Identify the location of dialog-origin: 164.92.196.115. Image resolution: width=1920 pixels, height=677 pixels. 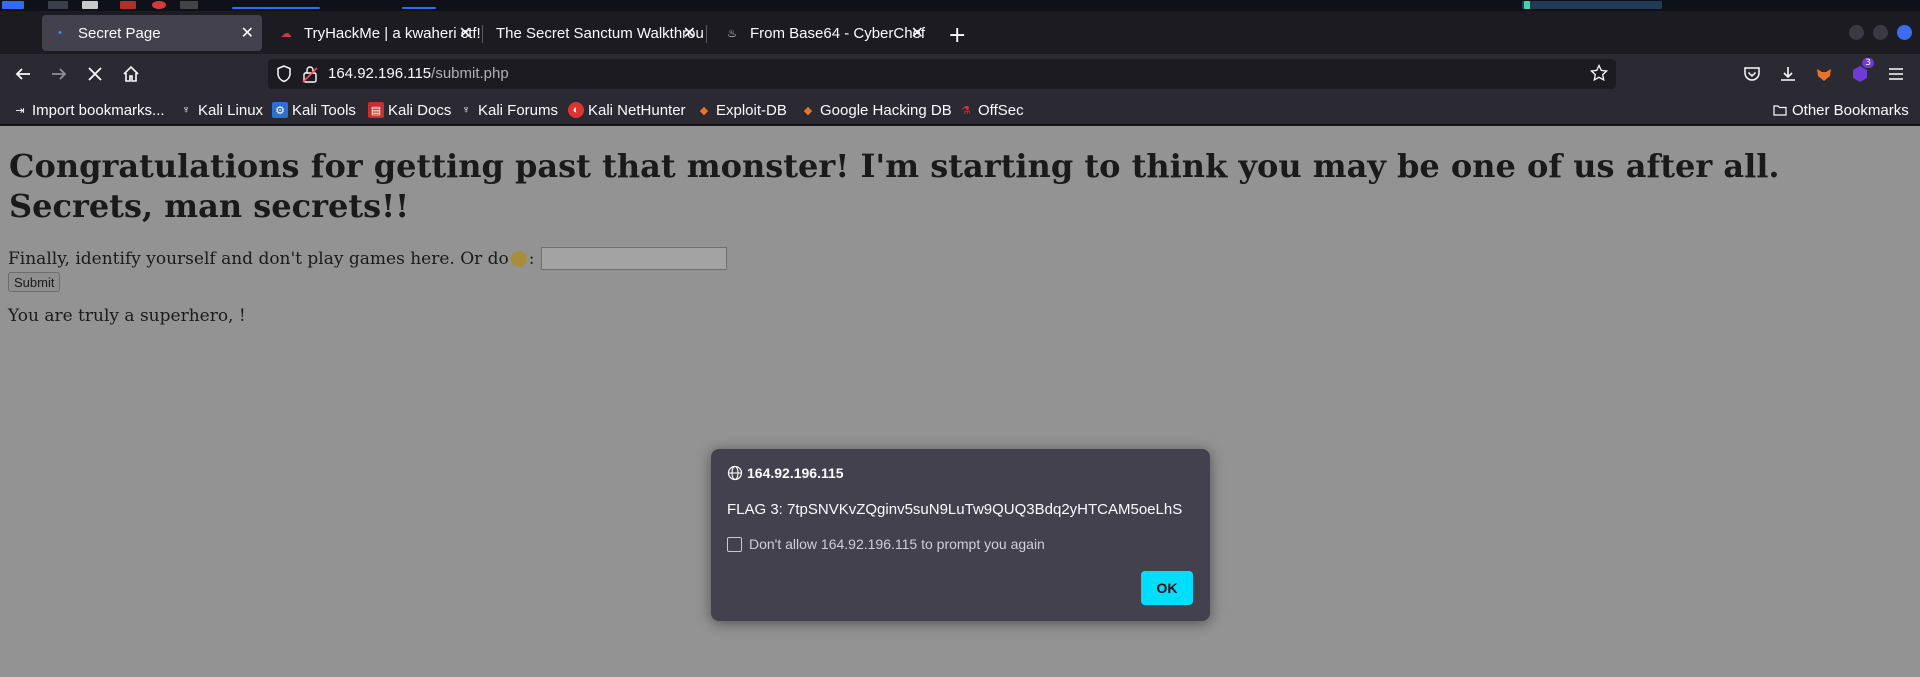
(785, 473).